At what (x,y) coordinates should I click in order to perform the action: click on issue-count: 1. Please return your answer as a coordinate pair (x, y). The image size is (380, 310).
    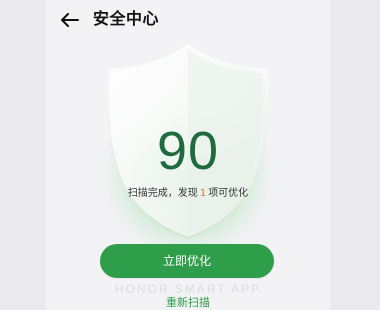
    Looking at the image, I should click on (203, 193).